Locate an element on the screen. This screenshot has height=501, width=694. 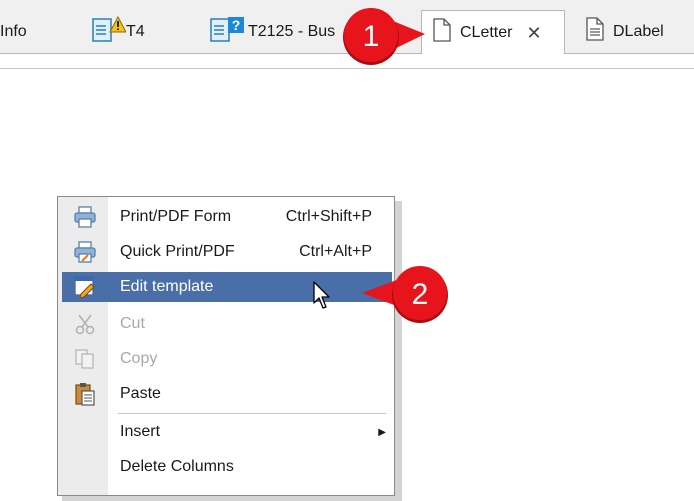
tab-cletter: CLetter ✕ is located at coordinates (493, 32).